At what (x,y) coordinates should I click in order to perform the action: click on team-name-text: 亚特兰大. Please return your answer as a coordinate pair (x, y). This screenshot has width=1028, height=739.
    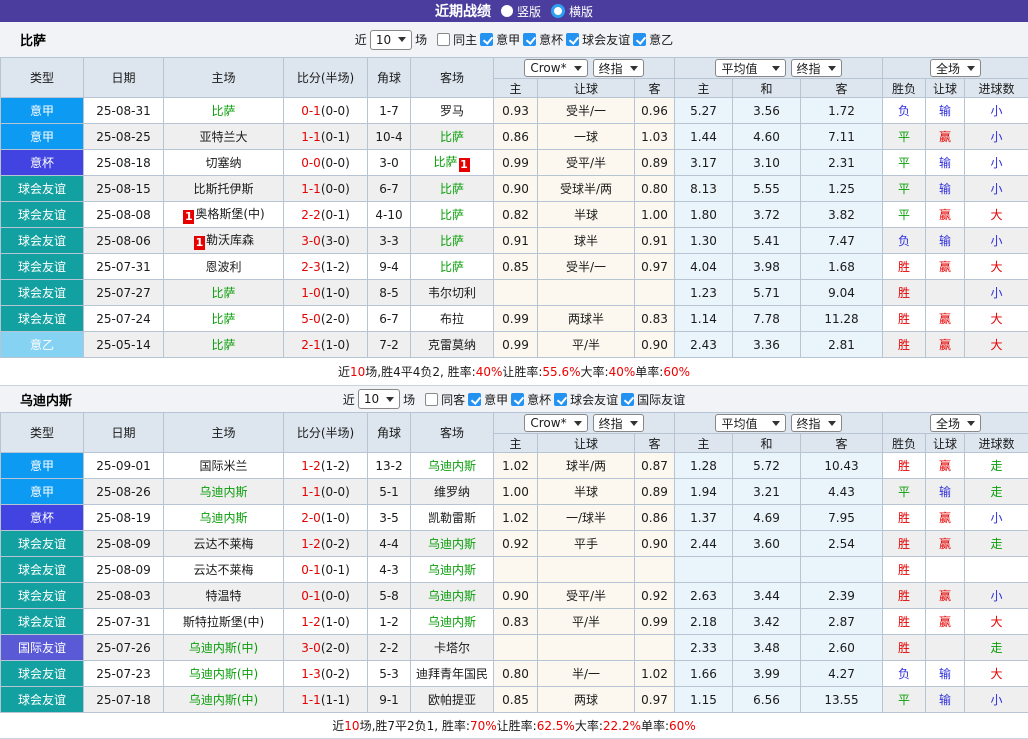
    Looking at the image, I should click on (223, 137).